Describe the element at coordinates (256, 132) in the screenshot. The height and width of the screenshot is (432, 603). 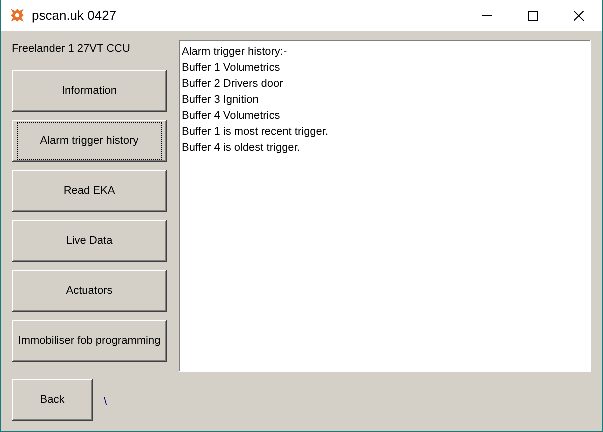
I see `output-line: Buffer 1 is most recent trigger.` at that location.